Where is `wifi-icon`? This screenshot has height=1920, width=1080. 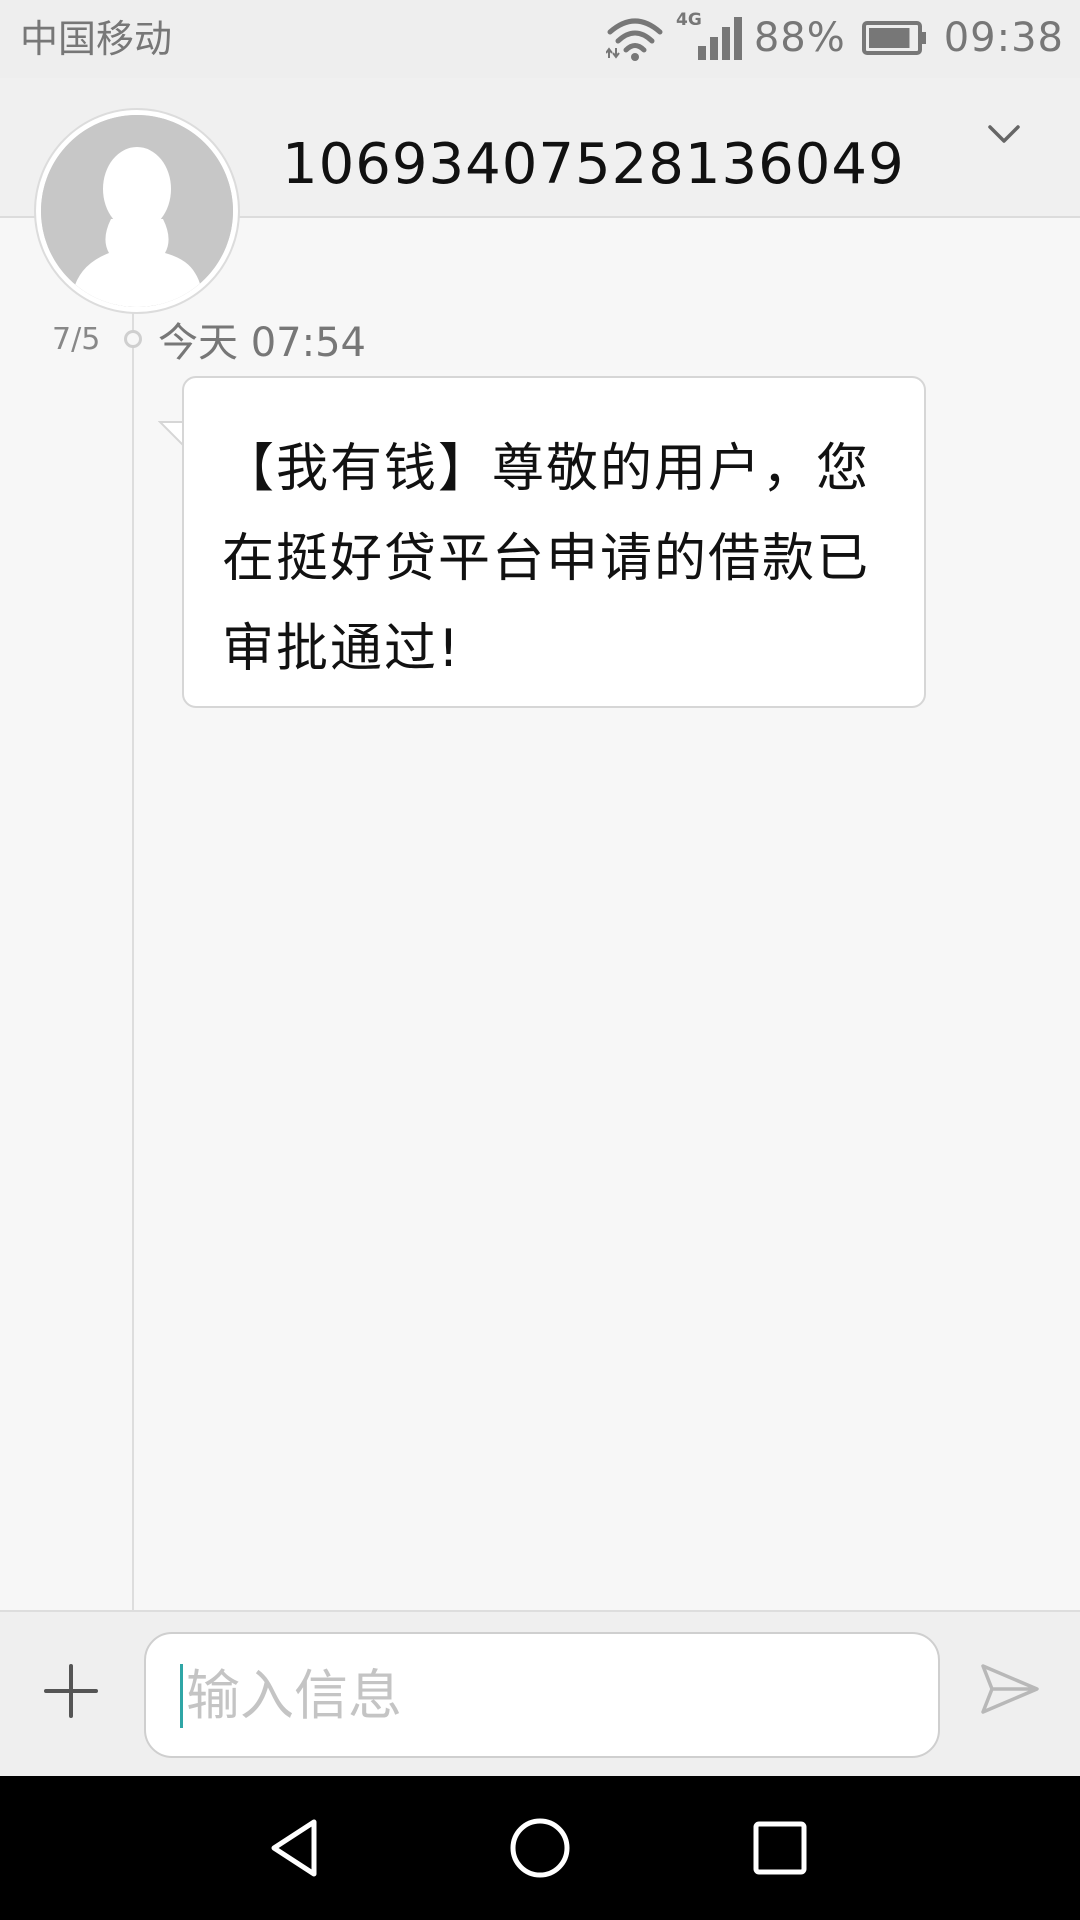 wifi-icon is located at coordinates (634, 39).